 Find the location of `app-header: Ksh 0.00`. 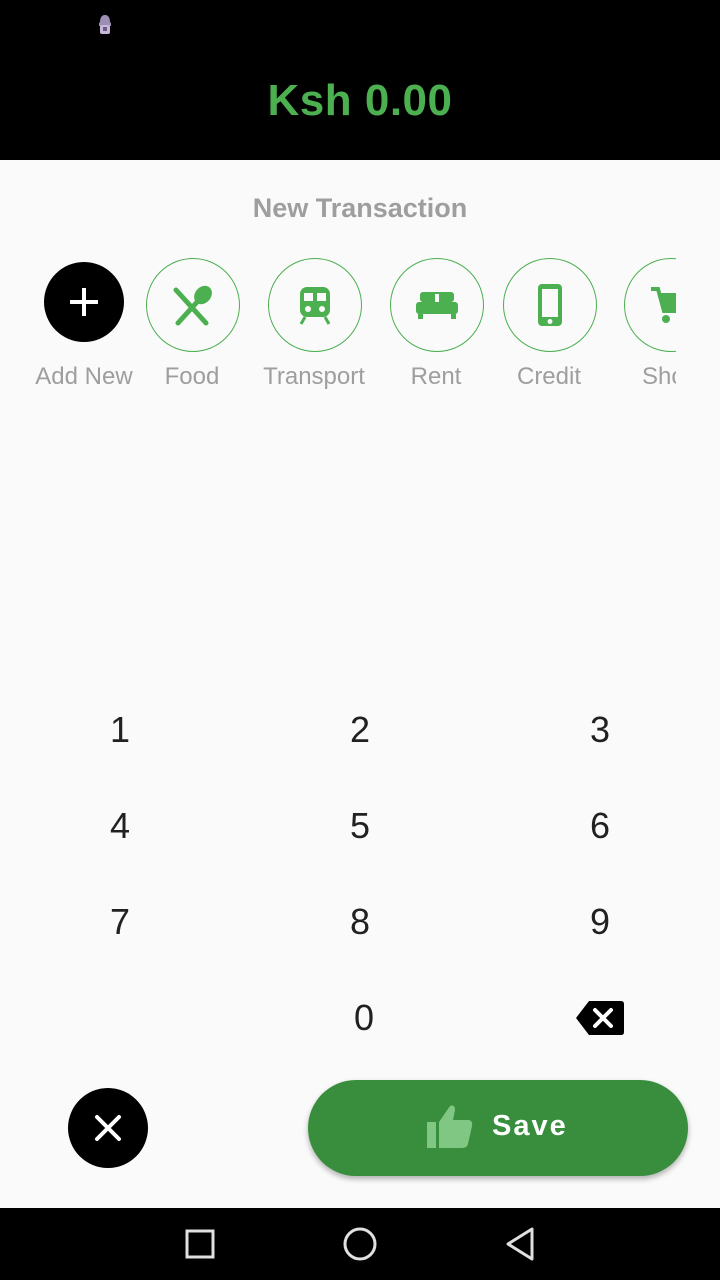

app-header: Ksh 0.00 is located at coordinates (360, 80).